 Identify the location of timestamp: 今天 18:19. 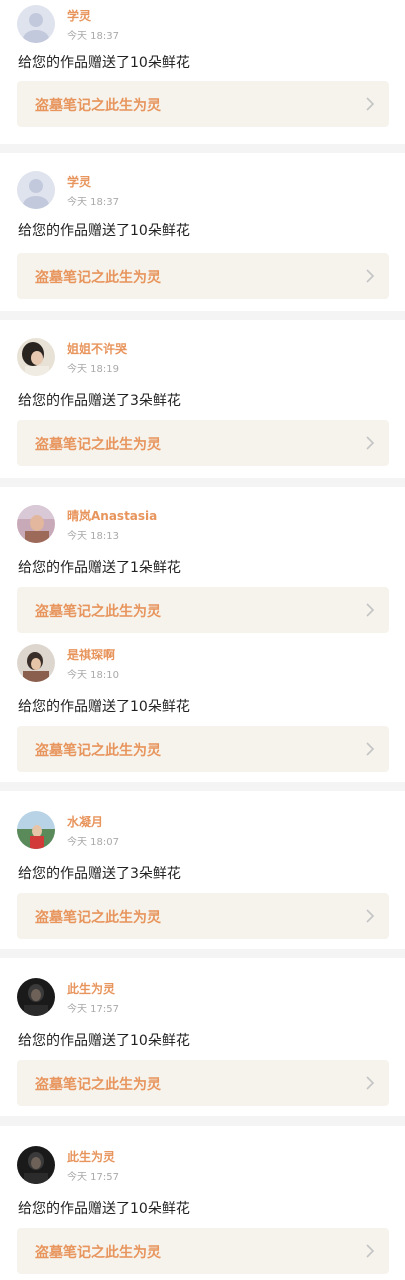
(93, 369).